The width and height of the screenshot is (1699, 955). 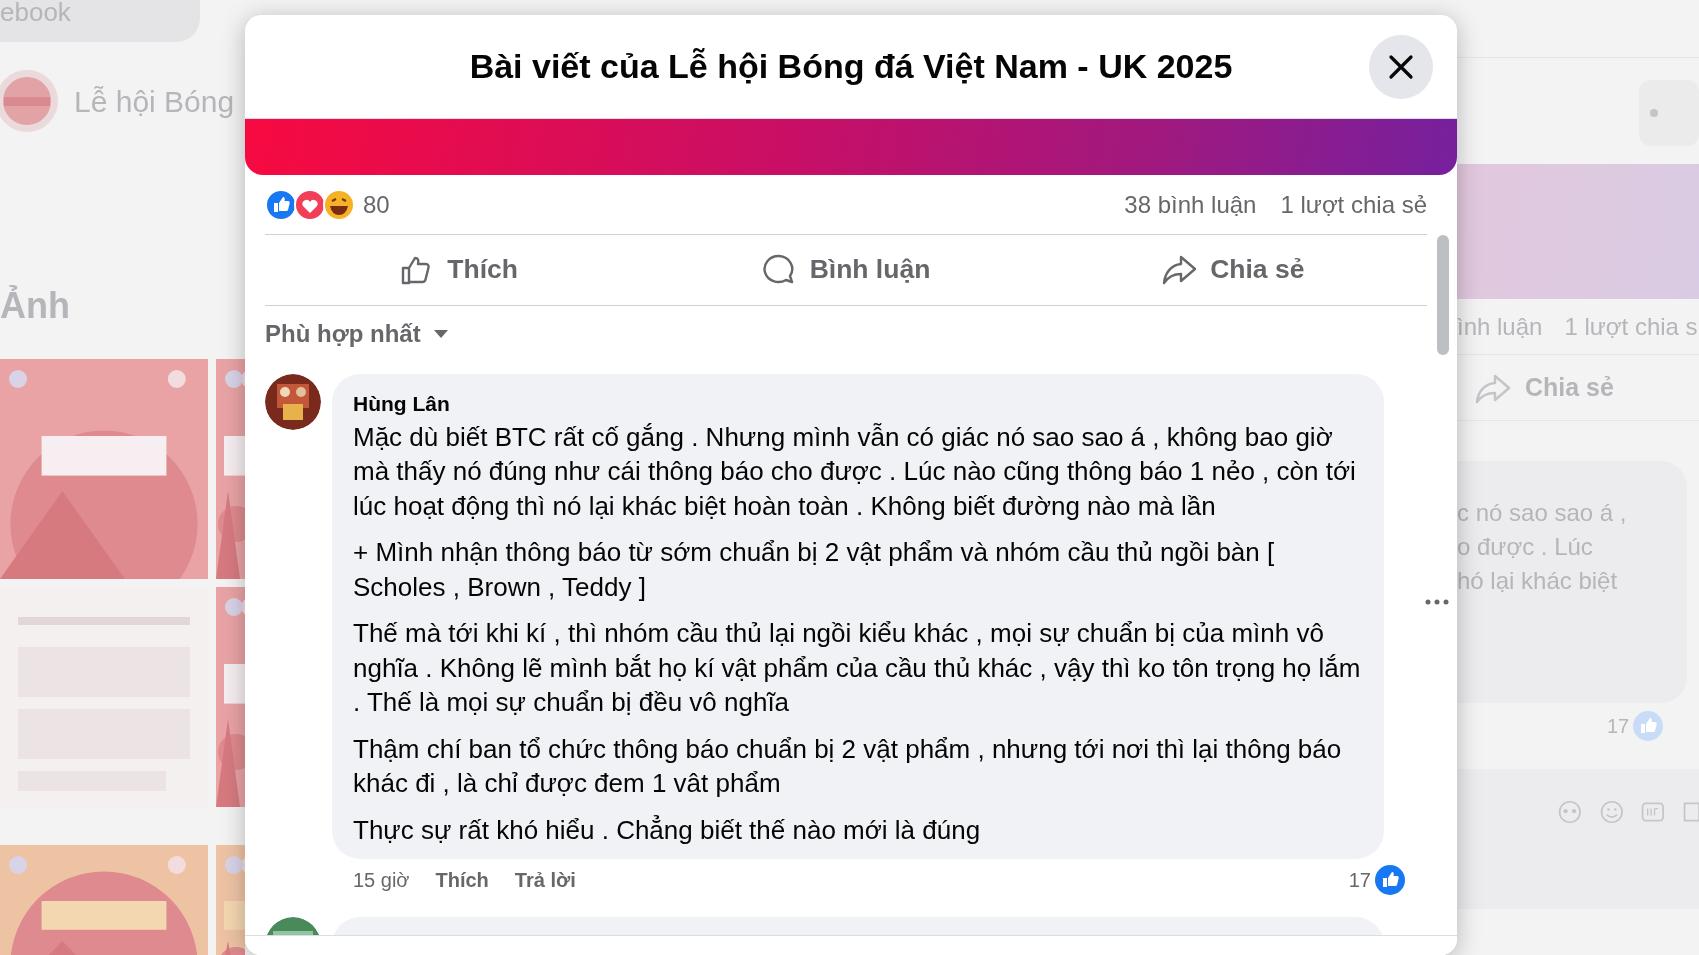 What do you see at coordinates (376, 204) in the screenshot?
I see `reaction-count: 80` at bounding box center [376, 204].